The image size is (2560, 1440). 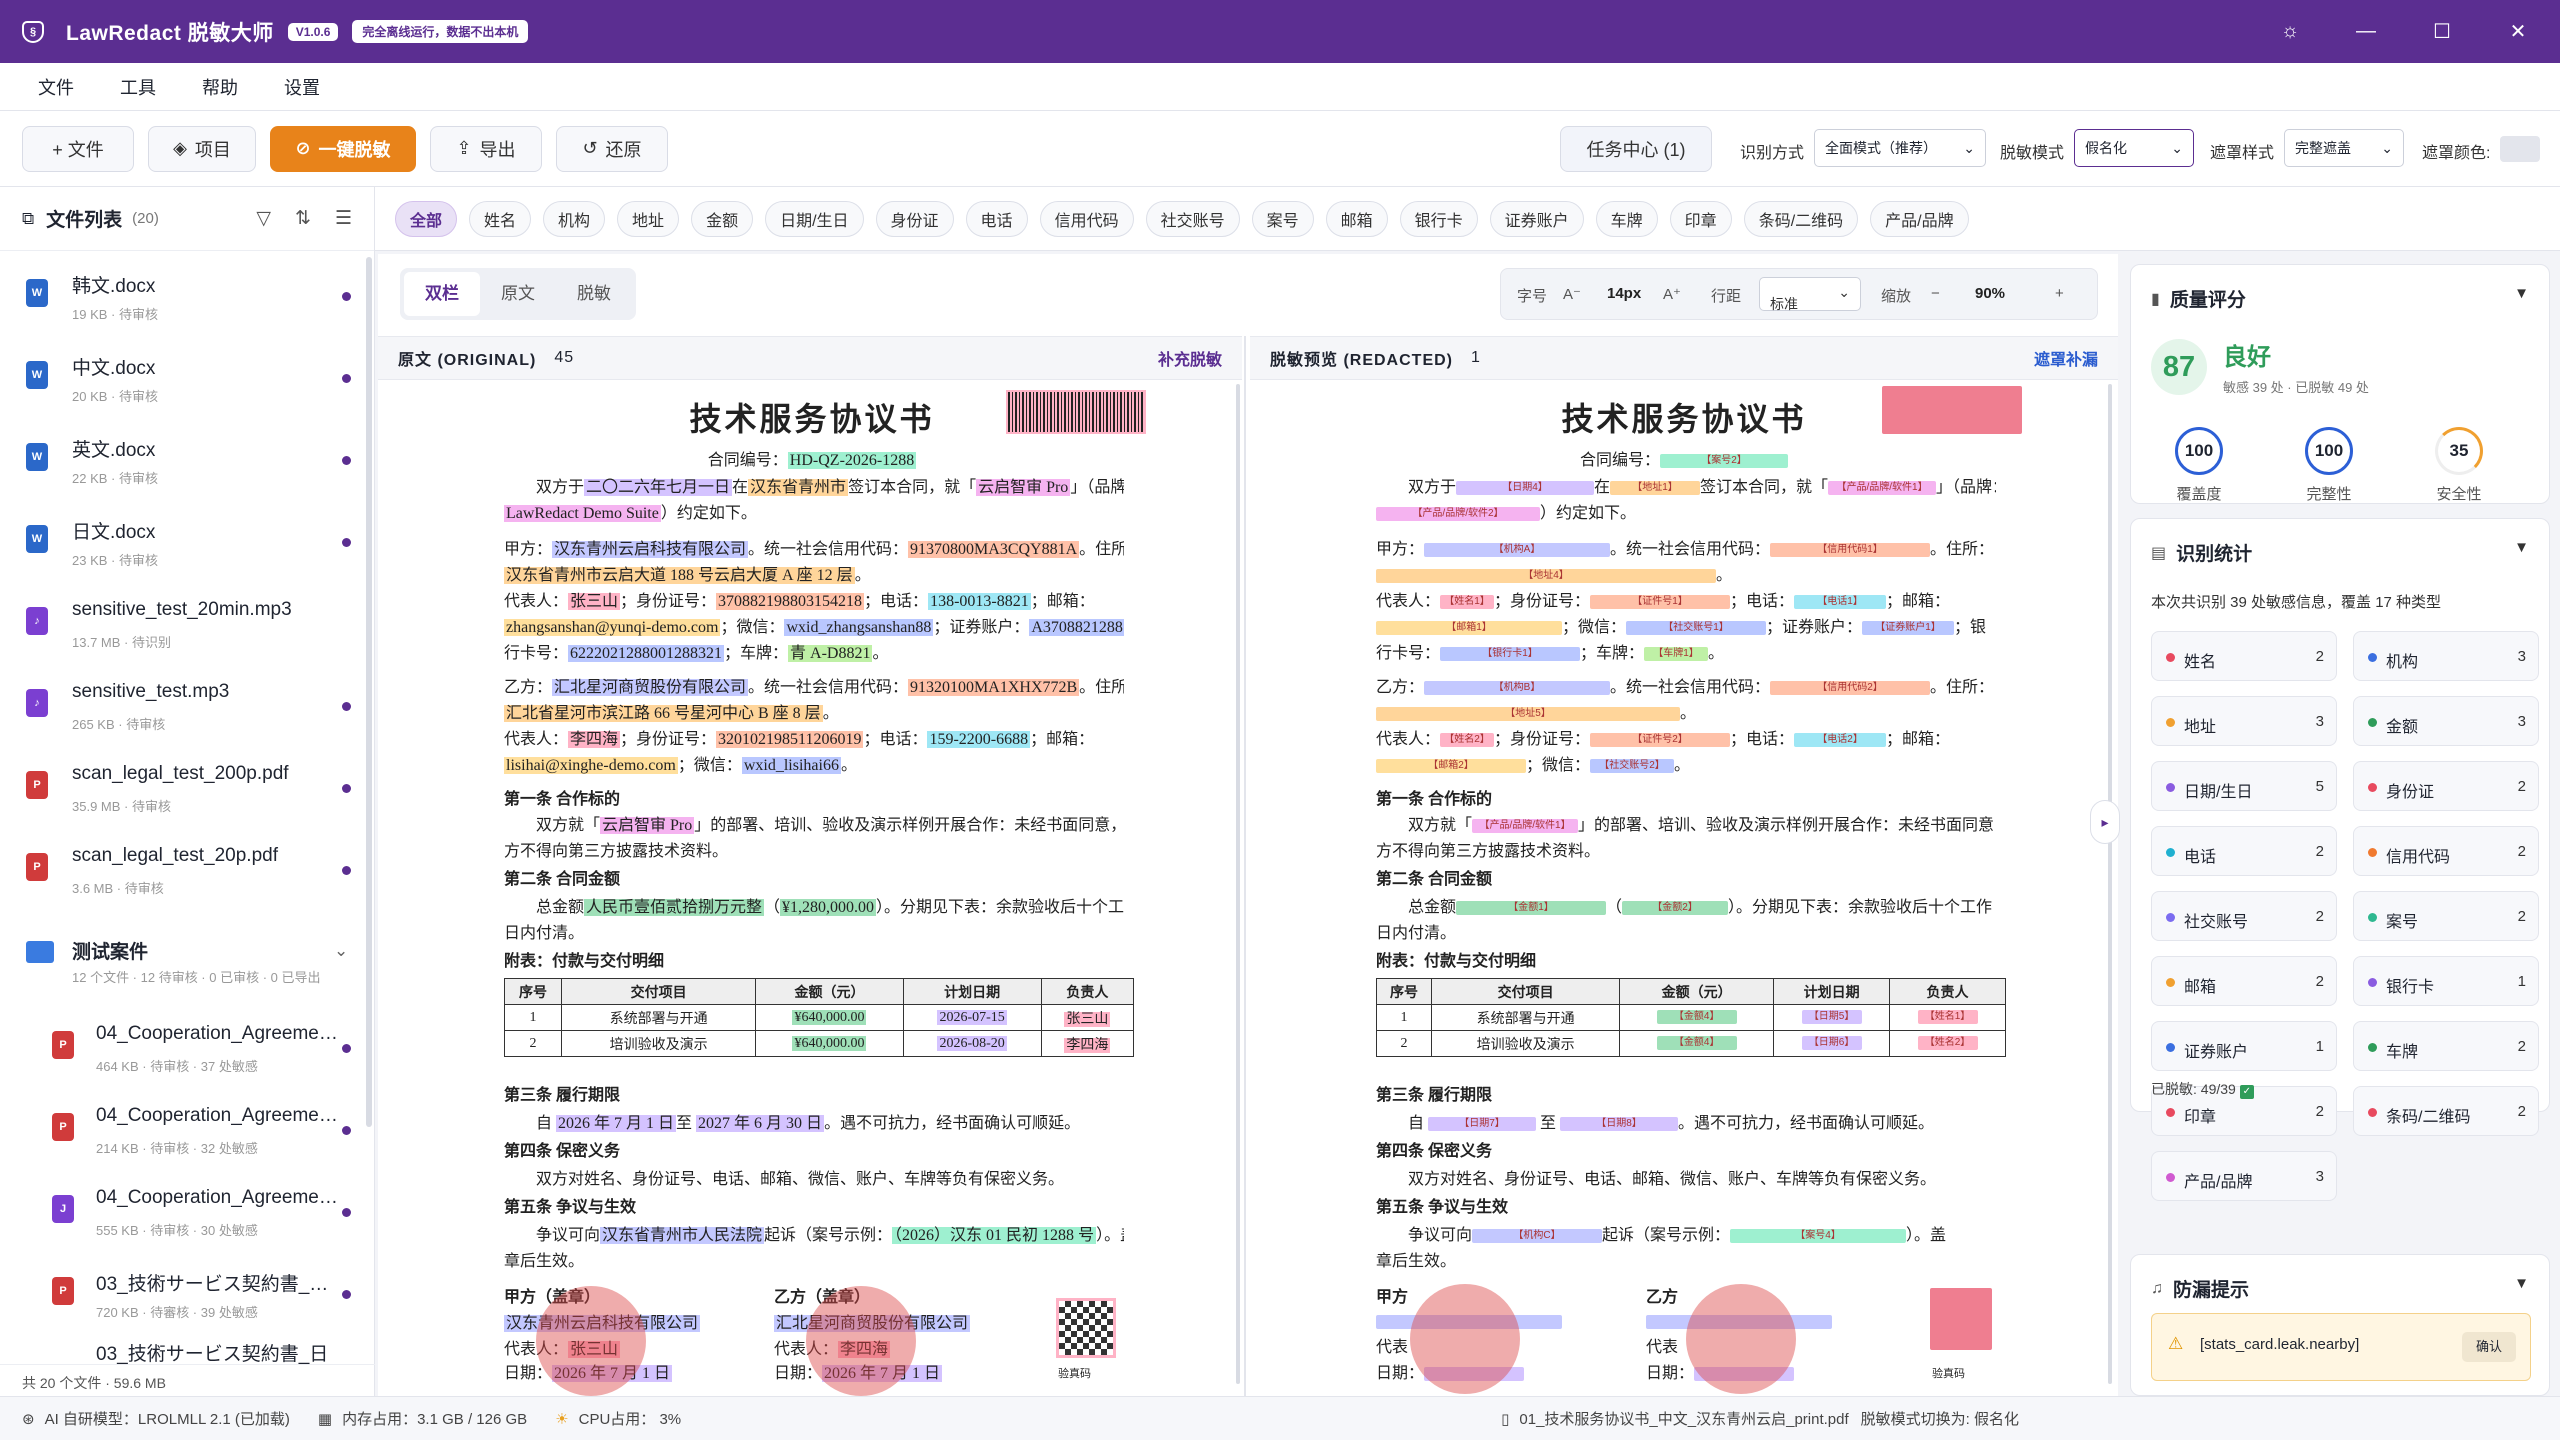 I want to click on chevron-down-icon: ⌄, so click(x=341, y=951).